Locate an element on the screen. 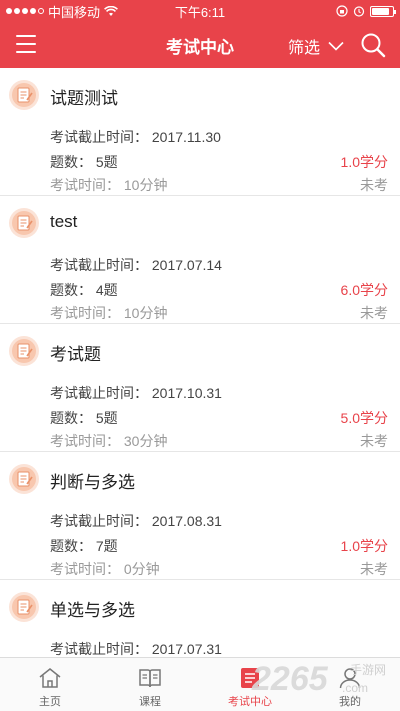 This screenshot has width=400, height=711. tab-home: 主页 is located at coordinates (50, 684).